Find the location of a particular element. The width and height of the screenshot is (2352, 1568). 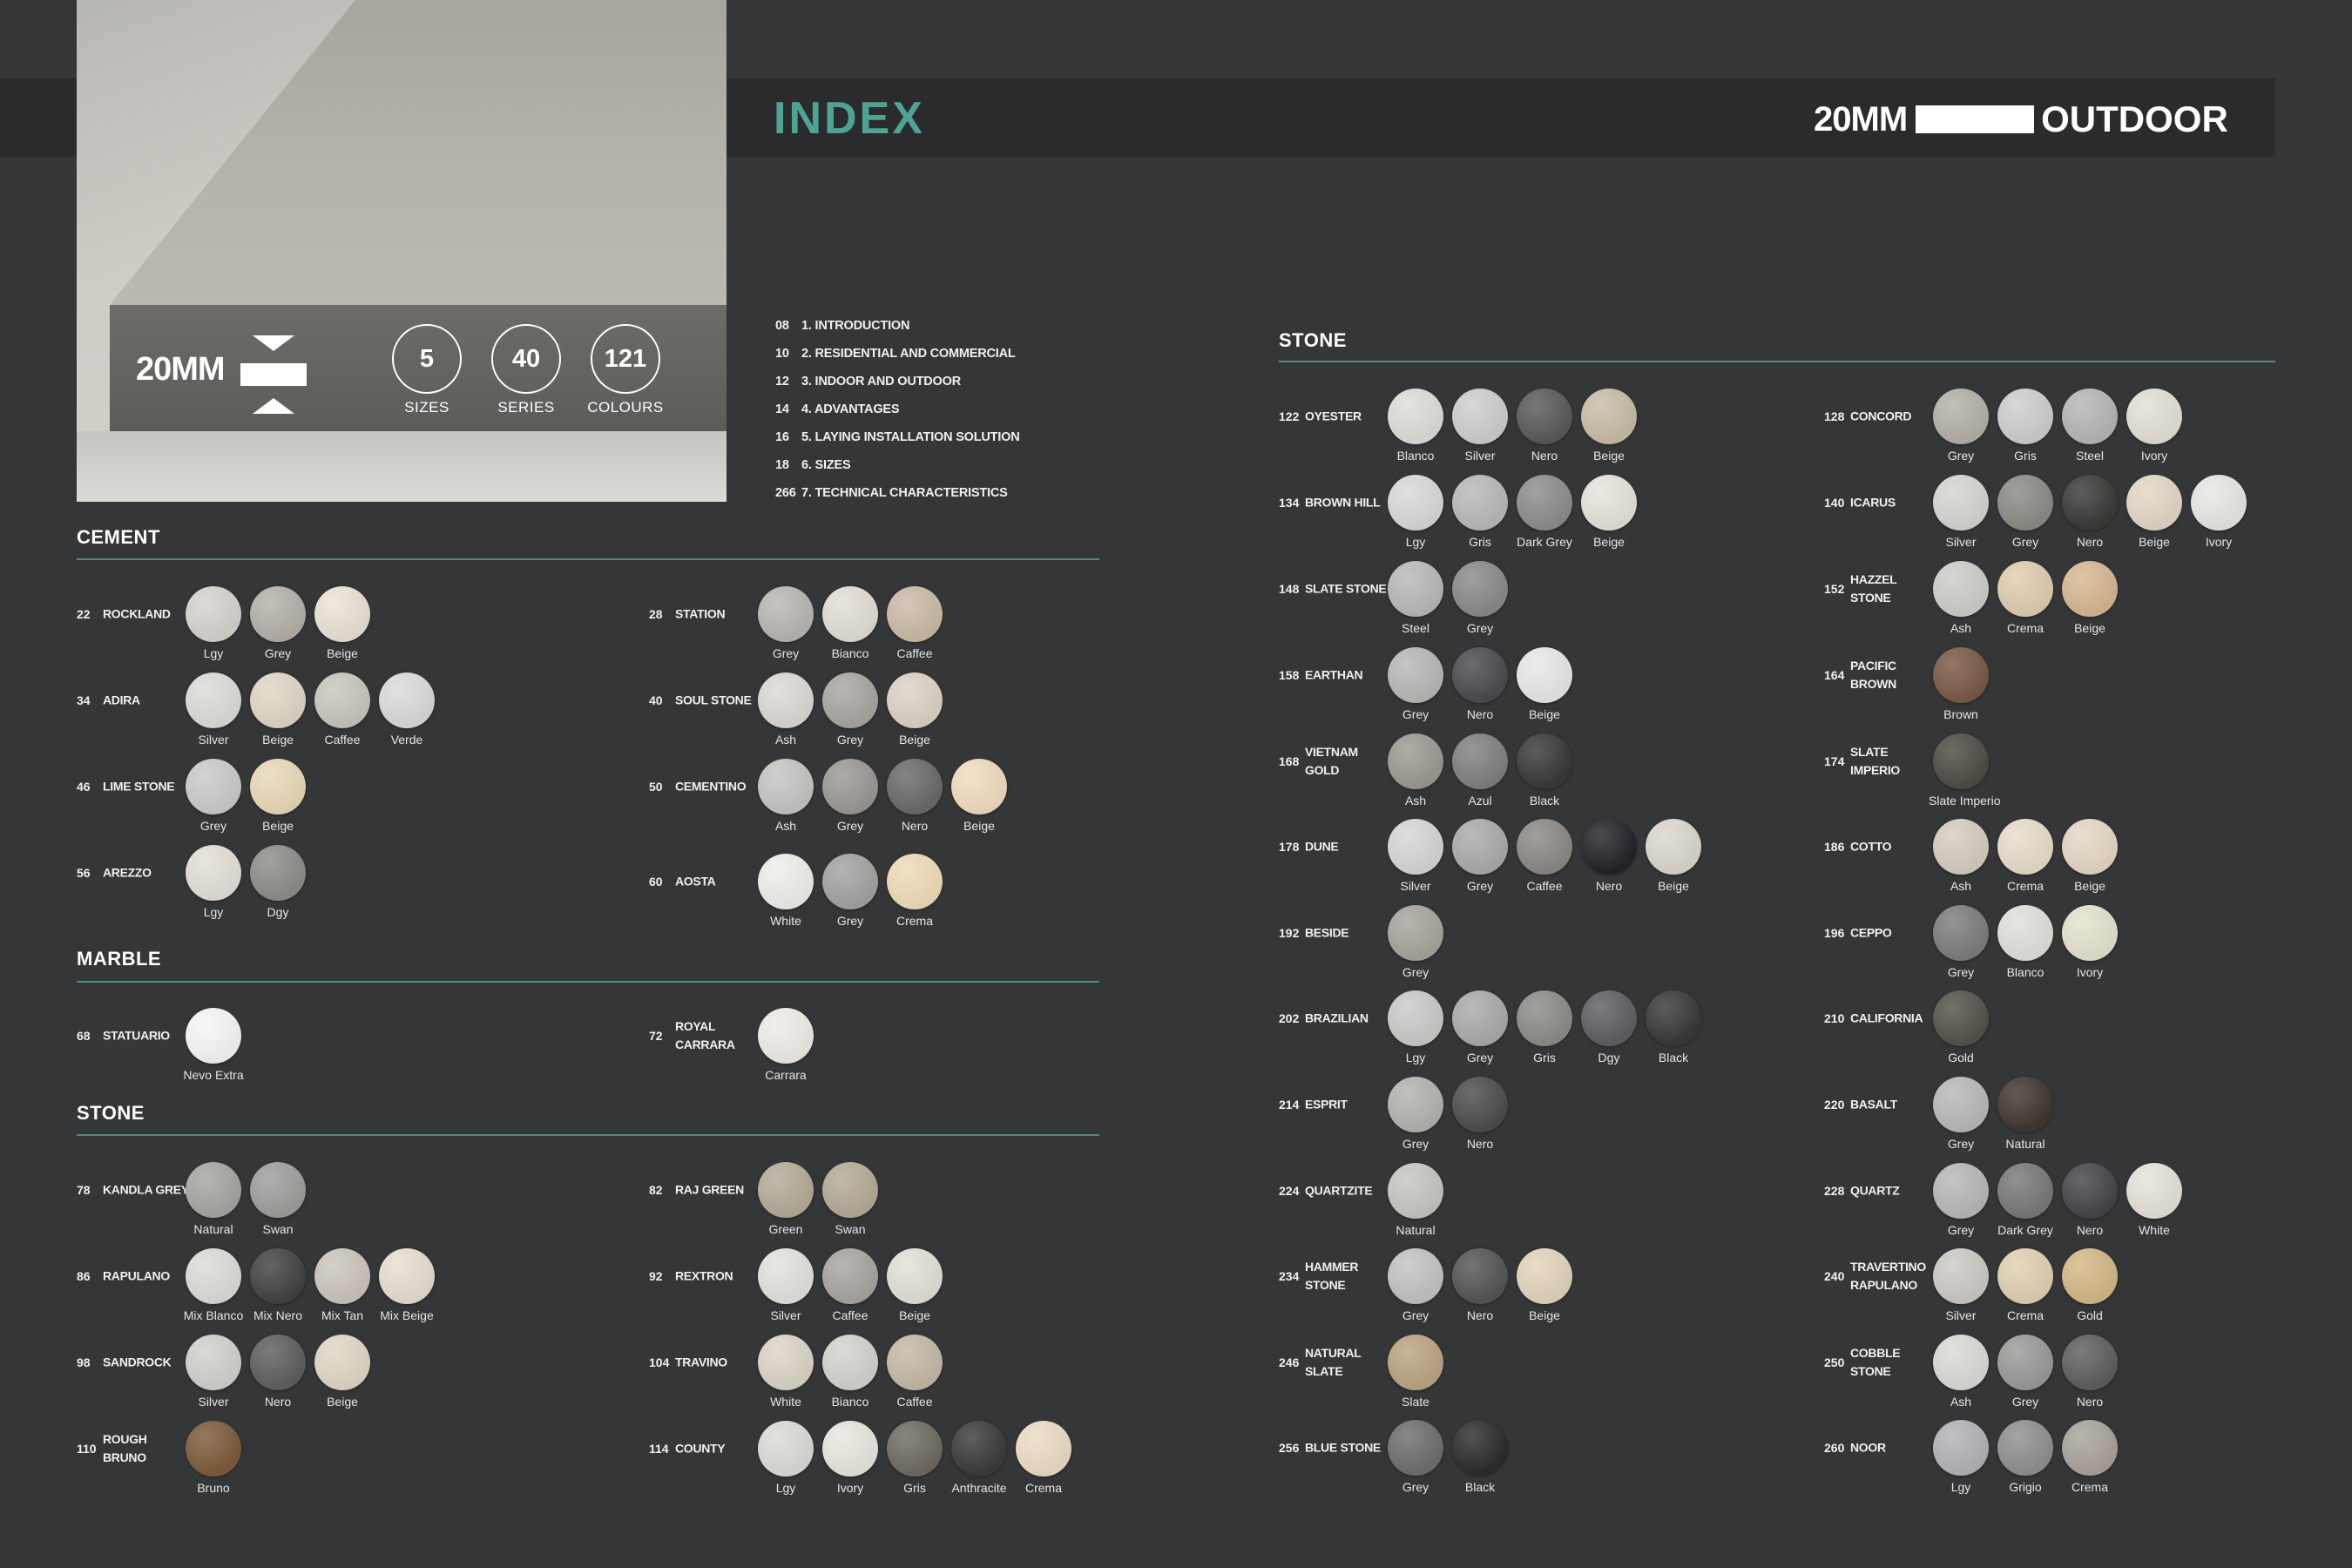

colour-swatch: Steel is located at coordinates (1415, 598).